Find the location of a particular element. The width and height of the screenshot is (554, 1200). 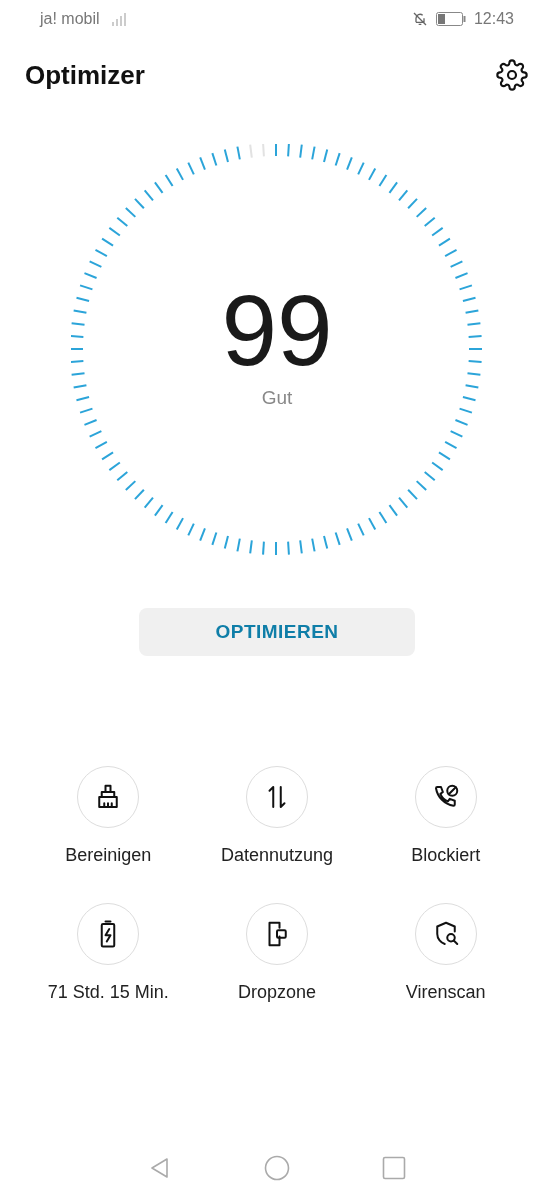

optimize-button: OPTIMIEREN is located at coordinates (277, 632).